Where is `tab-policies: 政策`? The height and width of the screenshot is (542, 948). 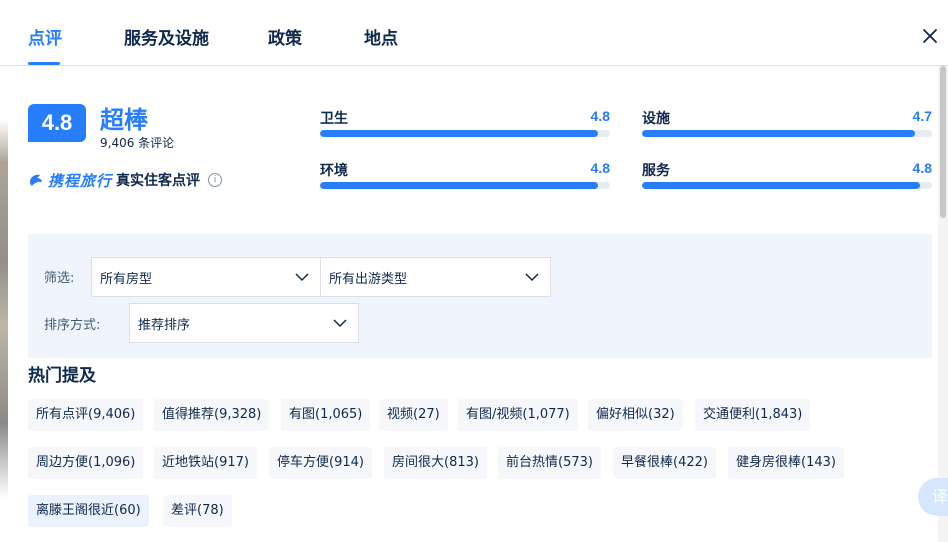 tab-policies: 政策 is located at coordinates (285, 36).